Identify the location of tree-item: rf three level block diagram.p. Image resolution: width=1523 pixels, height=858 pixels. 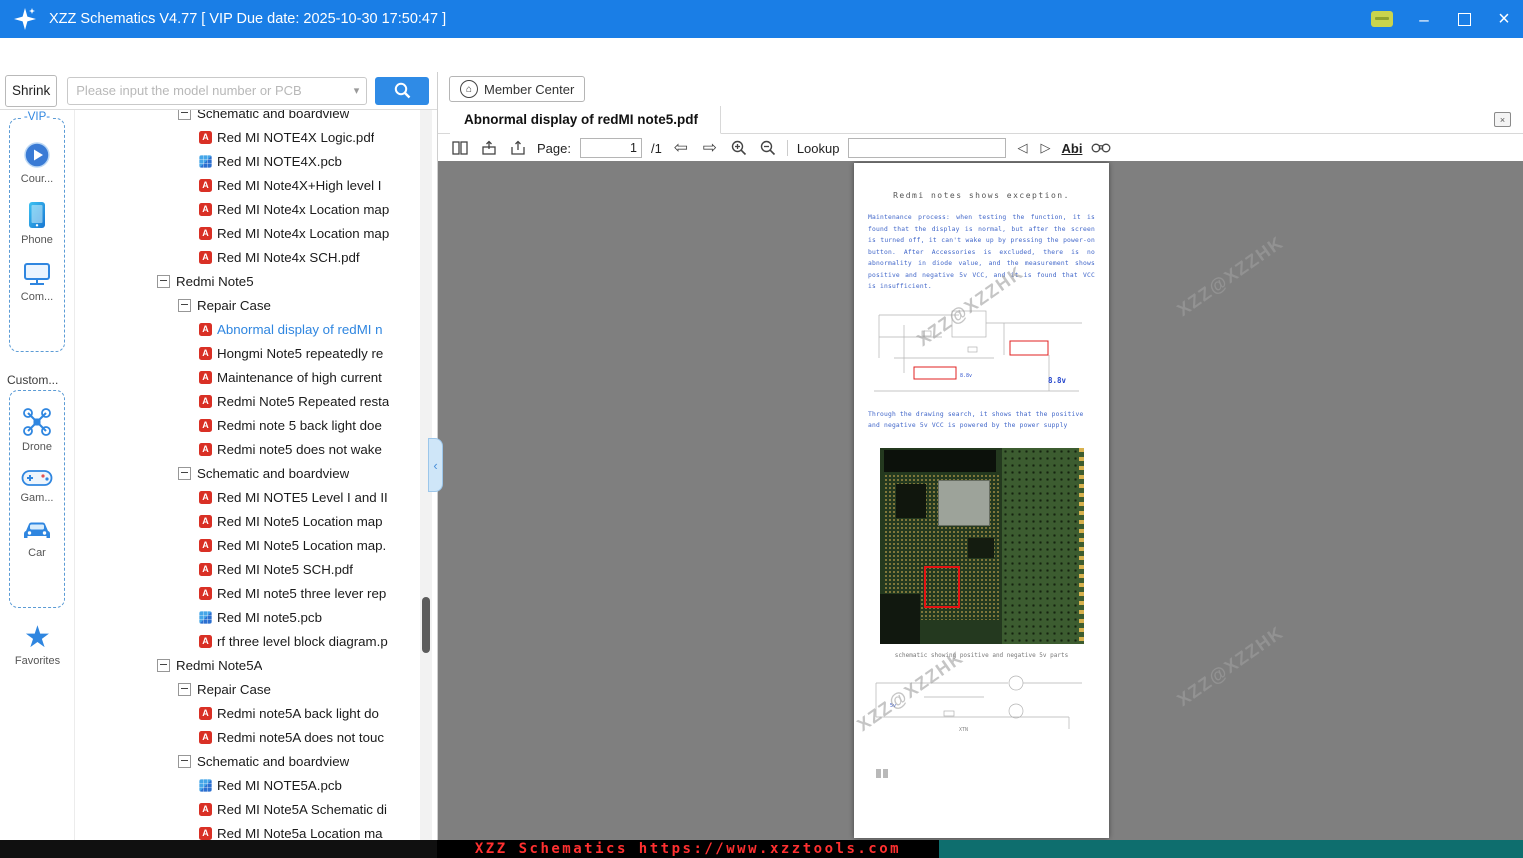
(255, 641).